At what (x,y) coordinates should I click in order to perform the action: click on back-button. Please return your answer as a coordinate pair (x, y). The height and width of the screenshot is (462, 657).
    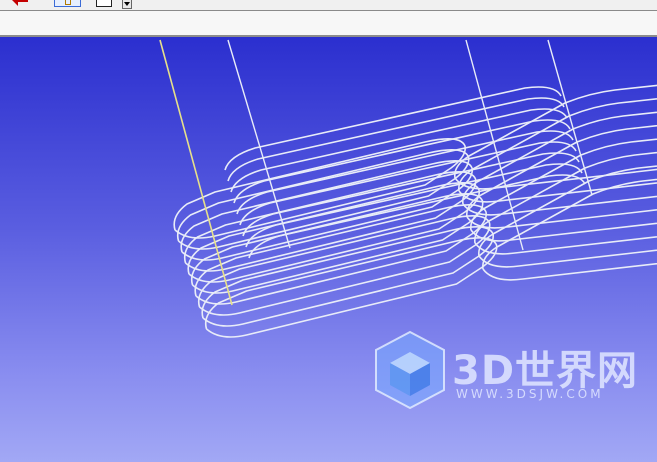
    Looking at the image, I should click on (23, 3).